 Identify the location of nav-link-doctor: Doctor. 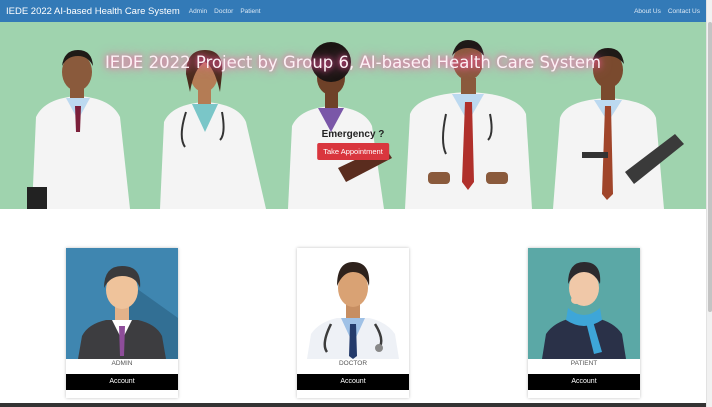
(223, 11).